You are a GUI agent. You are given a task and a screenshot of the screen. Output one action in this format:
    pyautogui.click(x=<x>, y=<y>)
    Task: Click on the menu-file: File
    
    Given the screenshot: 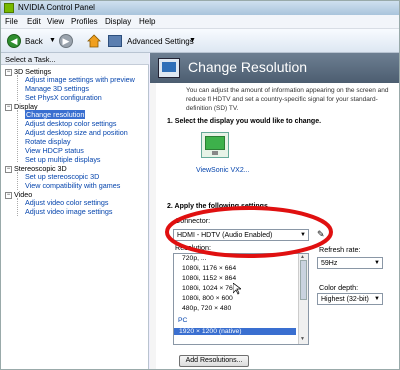 What is the action you would take?
    pyautogui.click(x=11, y=21)
    